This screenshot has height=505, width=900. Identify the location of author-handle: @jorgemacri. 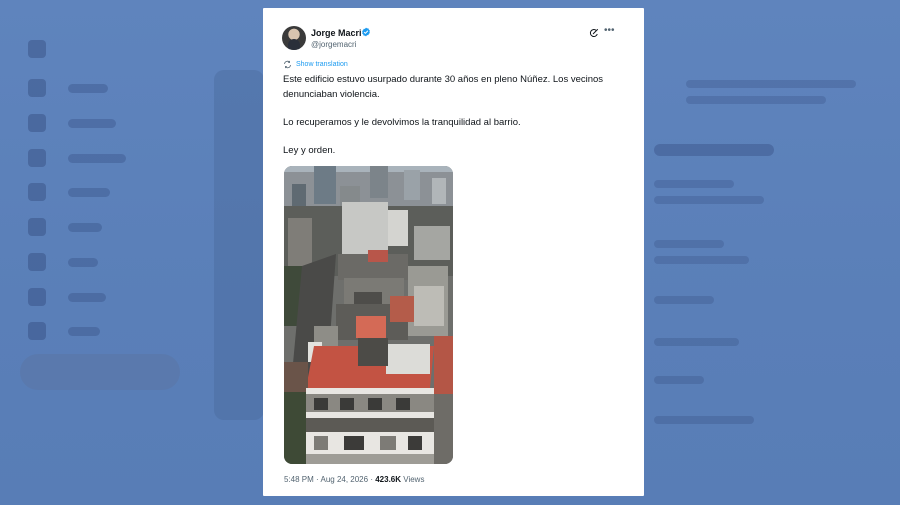
(333, 44).